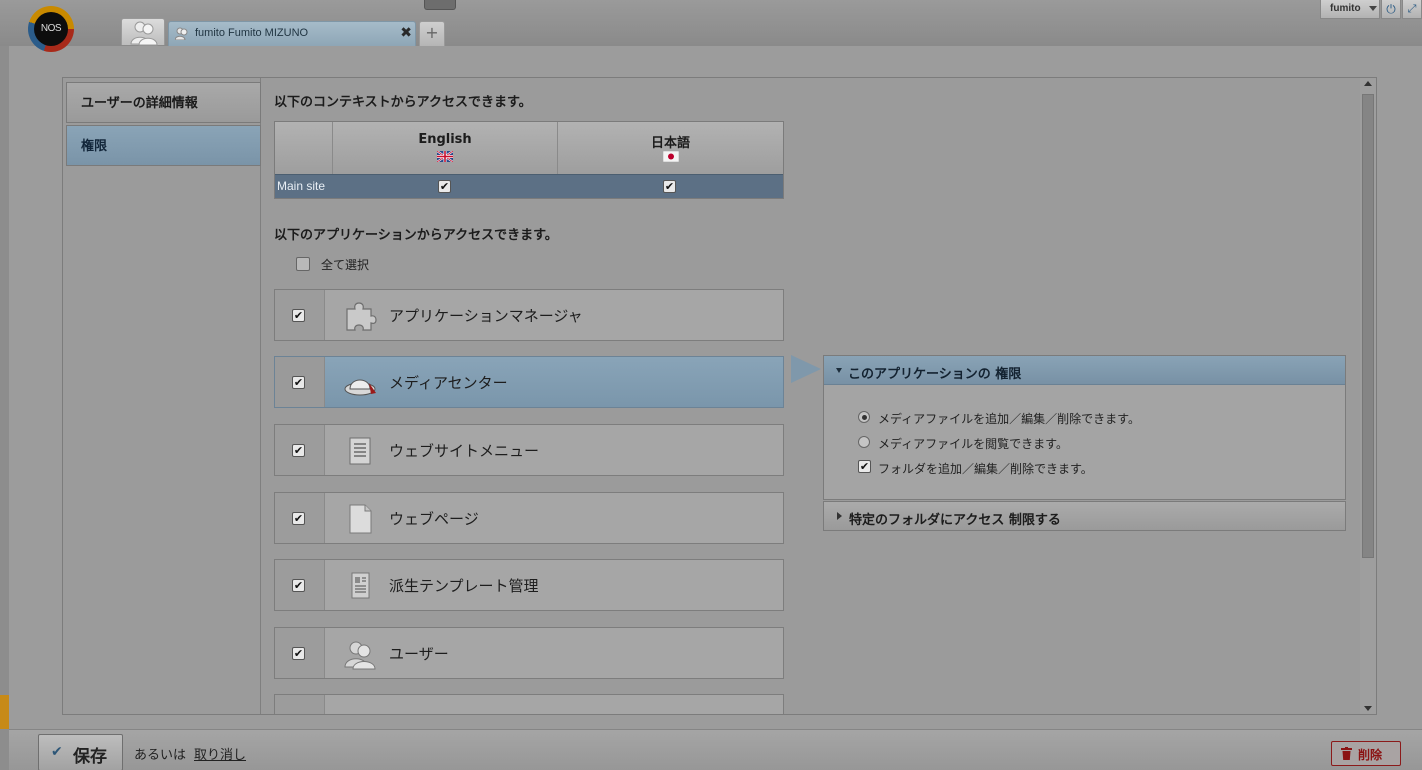  What do you see at coordinates (57, 752) in the screenshot?
I see `check-icon: ✔` at bounding box center [57, 752].